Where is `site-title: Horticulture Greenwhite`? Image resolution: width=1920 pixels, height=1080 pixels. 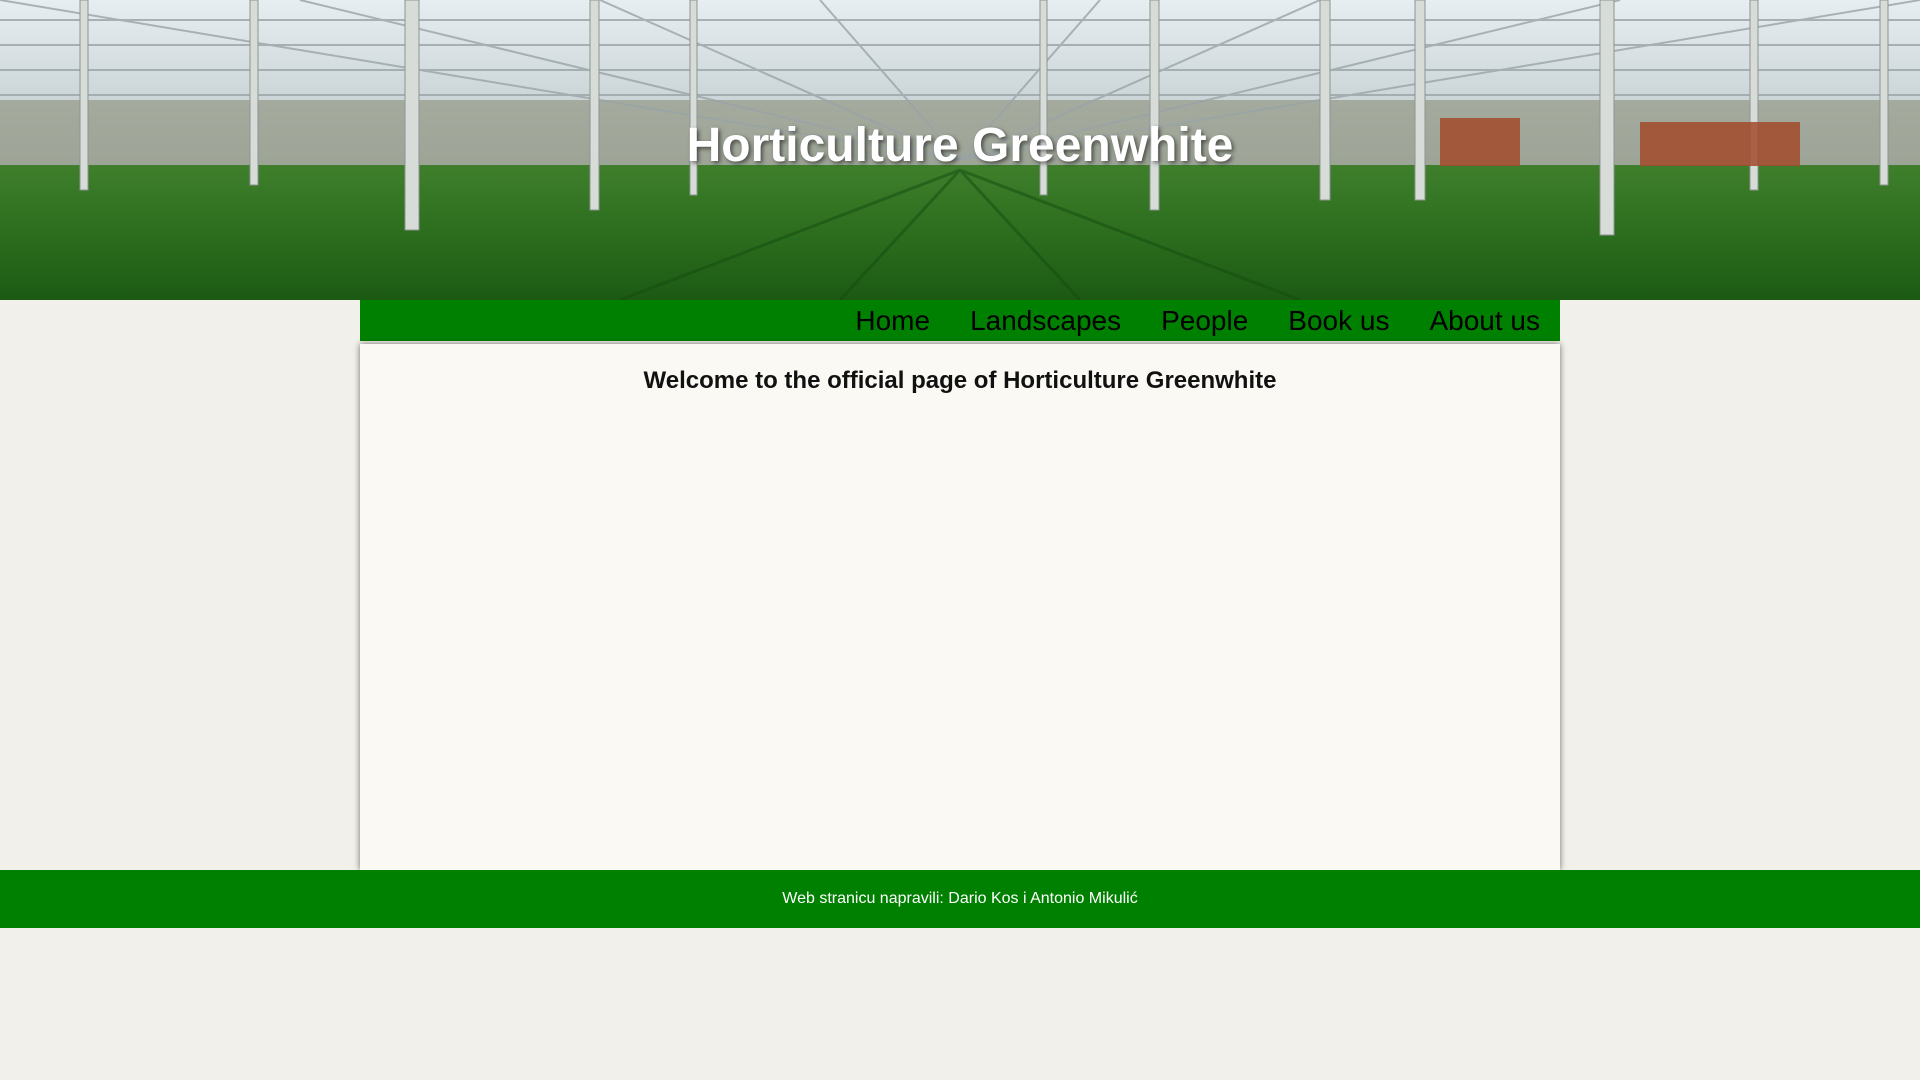 site-title: Horticulture Greenwhite is located at coordinates (960, 145).